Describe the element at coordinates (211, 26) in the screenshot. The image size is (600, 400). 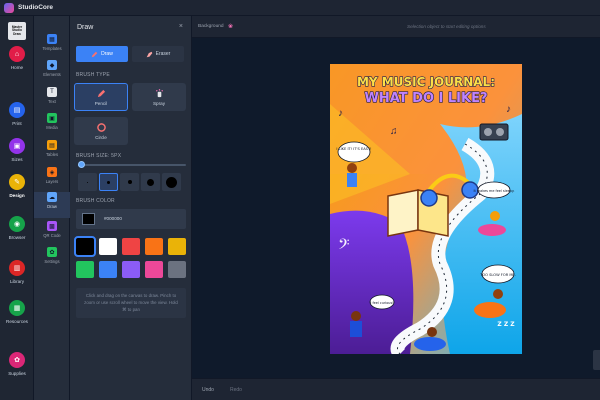
I see `background-button: Background` at that location.